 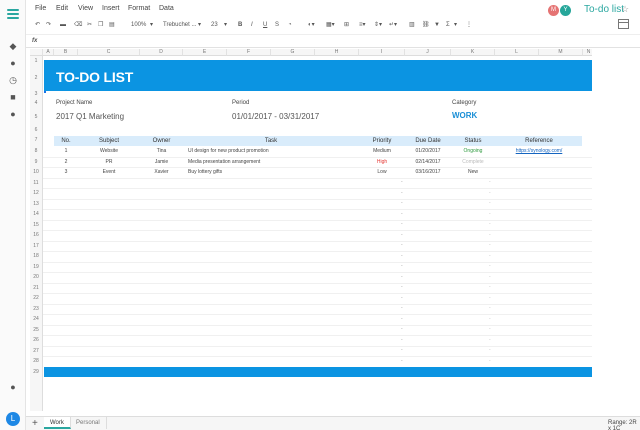 I want to click on row-header: 6, so click(x=36, y=130).